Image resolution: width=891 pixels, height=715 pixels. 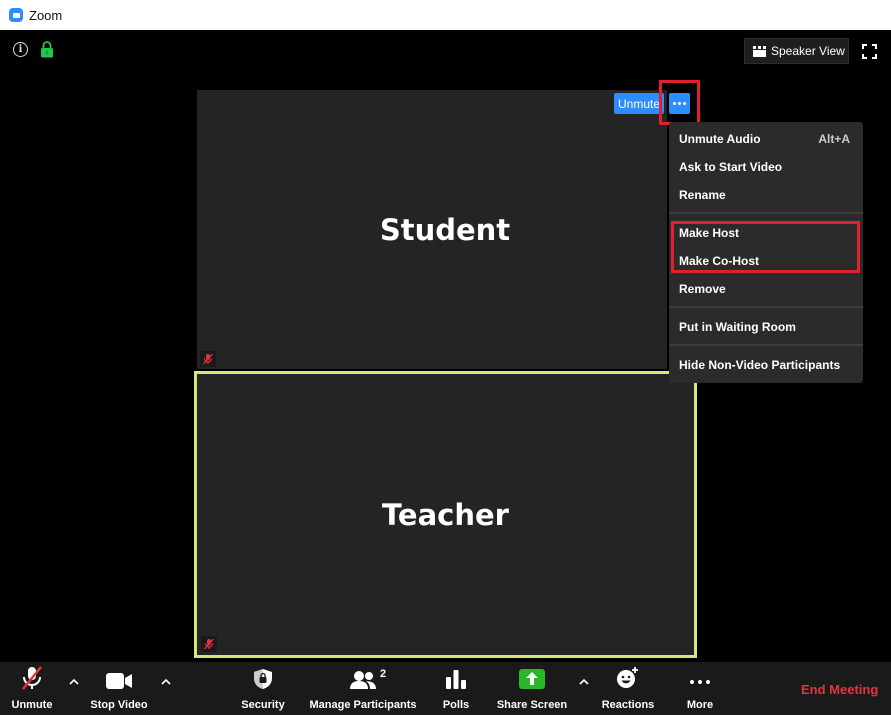 What do you see at coordinates (679, 102) in the screenshot?
I see `highlight-box-more` at bounding box center [679, 102].